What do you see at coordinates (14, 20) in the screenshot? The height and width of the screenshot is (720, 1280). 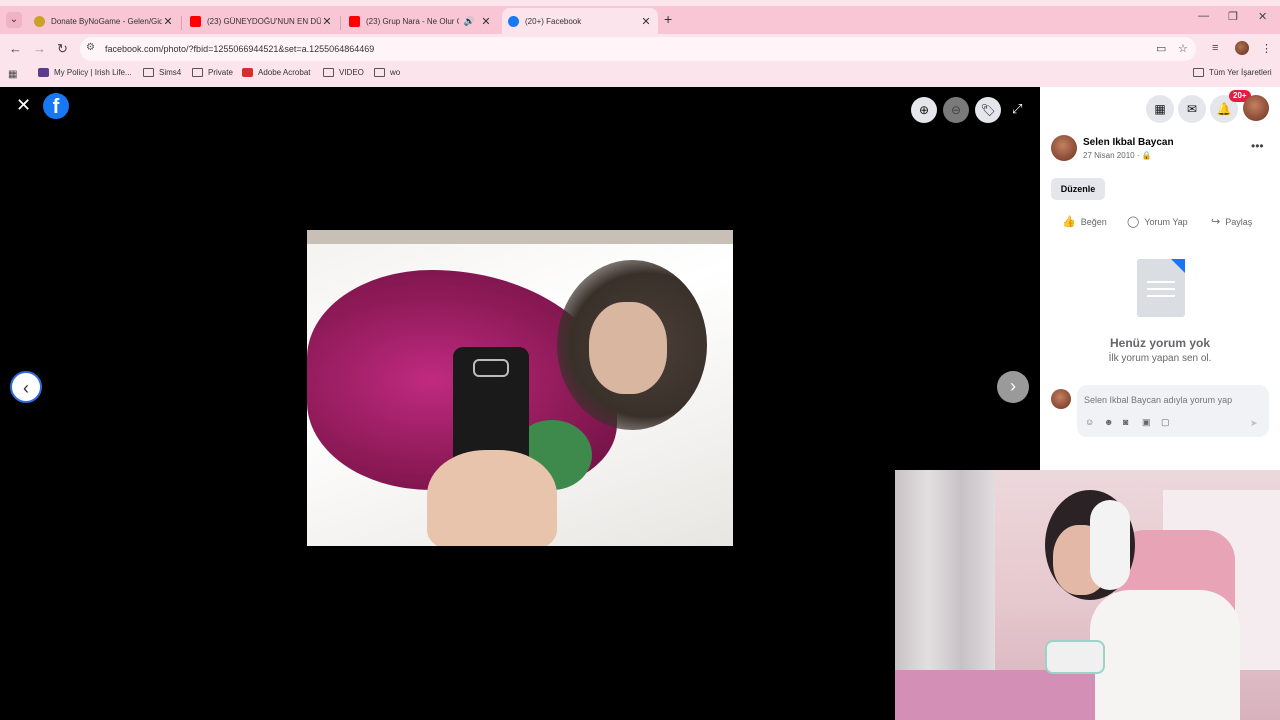 I see `tab-search-icon: ⌄` at bounding box center [14, 20].